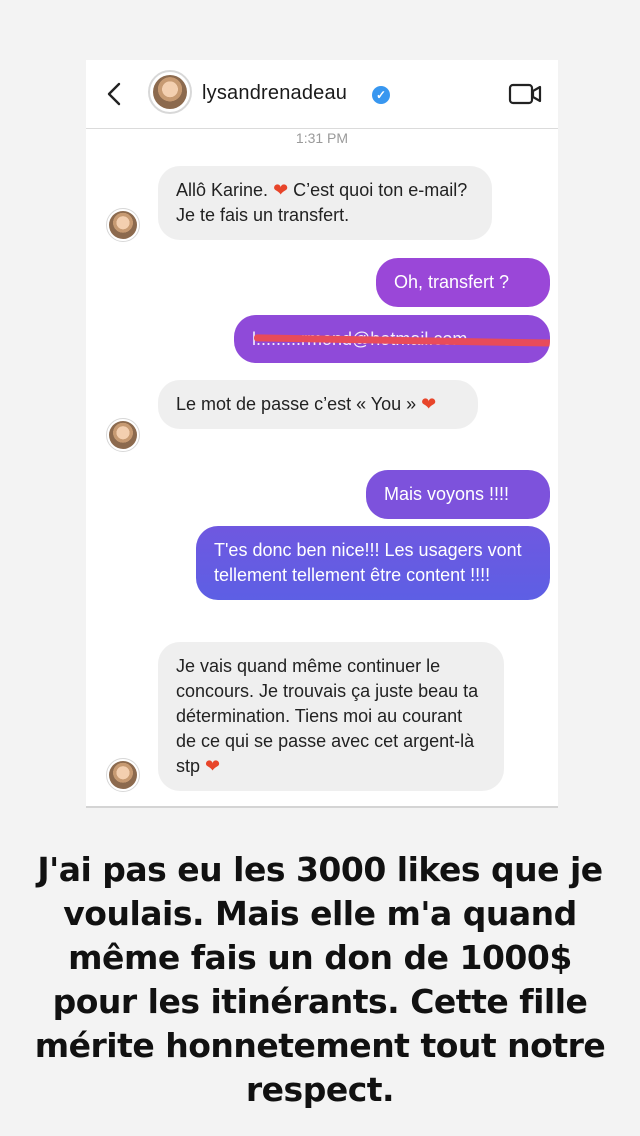  I want to click on message-received: Le mot de passe c’est « You » ❤, so click(318, 404).